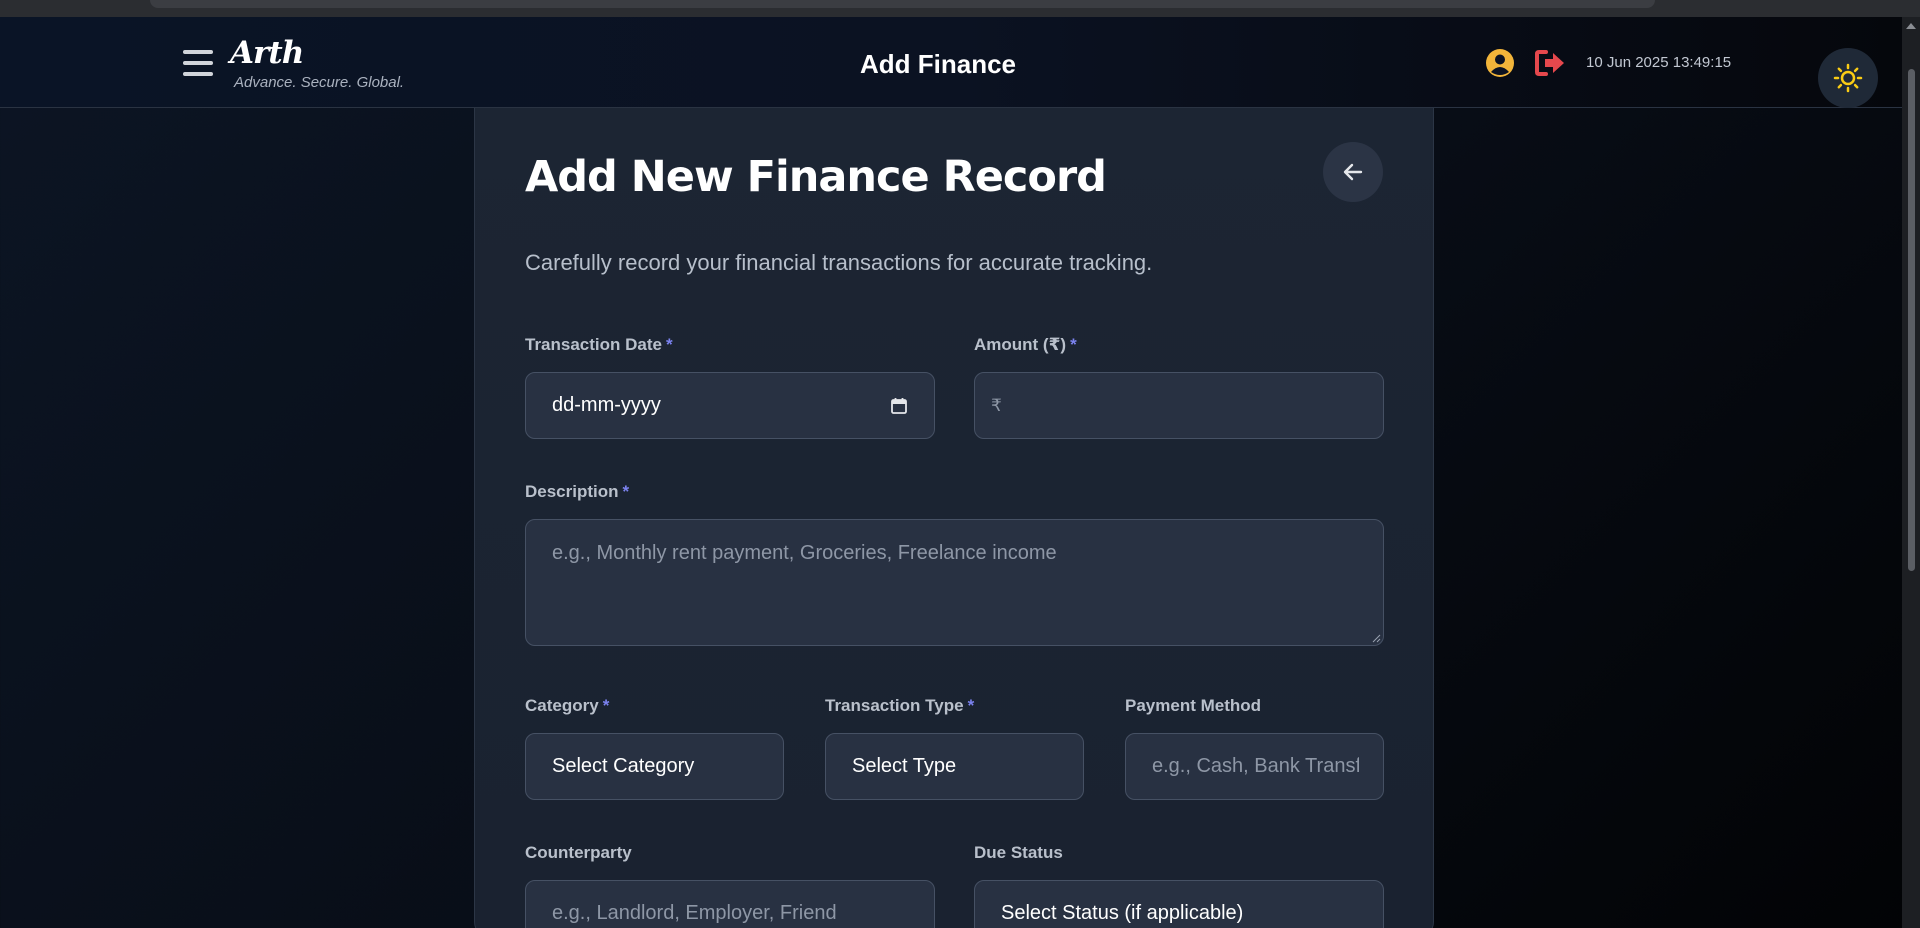  What do you see at coordinates (899, 406) in the screenshot?
I see `calendar-icon` at bounding box center [899, 406].